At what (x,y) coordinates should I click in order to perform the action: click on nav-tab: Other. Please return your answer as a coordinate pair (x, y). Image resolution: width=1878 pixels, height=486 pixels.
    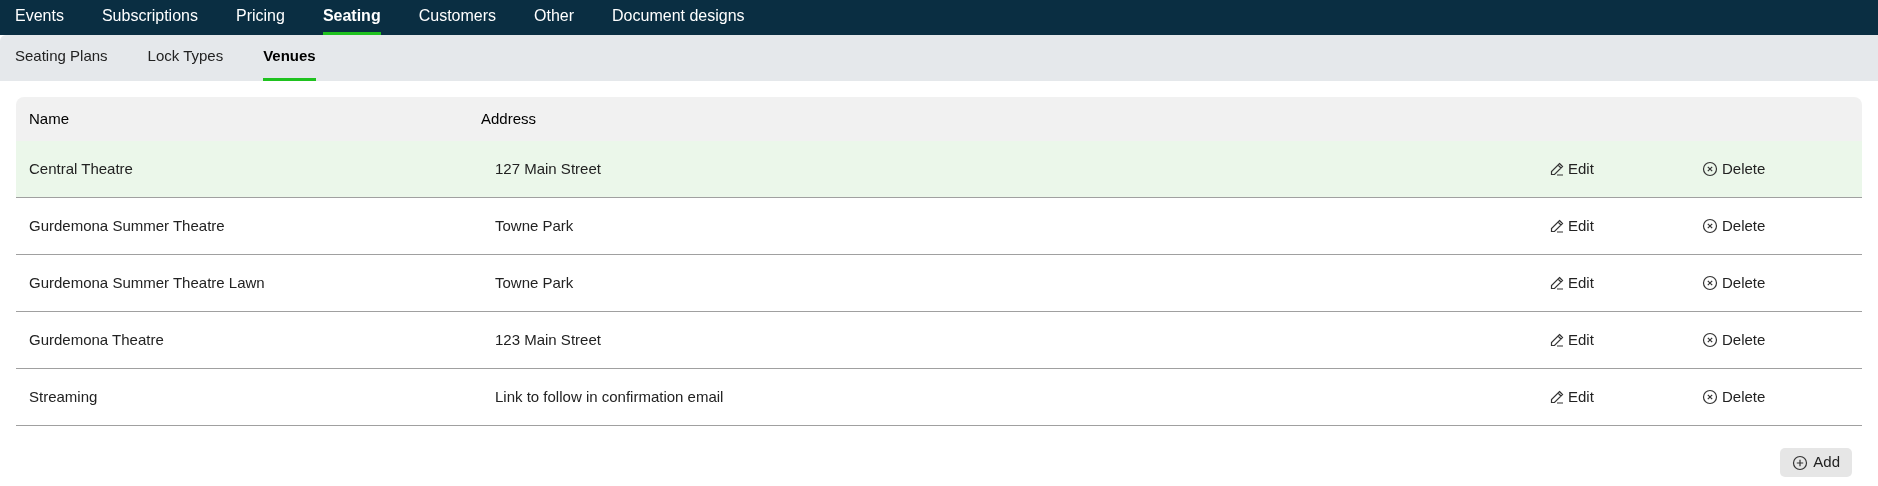
    Looking at the image, I should click on (554, 17).